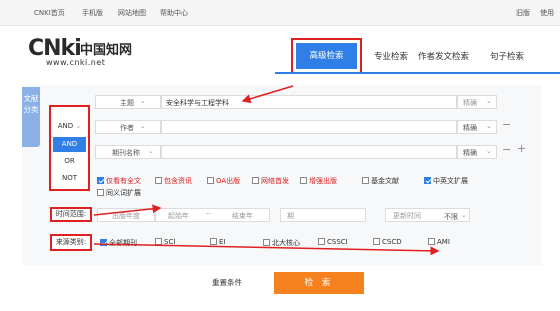 This screenshot has height=311, width=560. Describe the element at coordinates (123, 243) in the screenshot. I see `source-all-journals-label: 全部期刊` at that location.